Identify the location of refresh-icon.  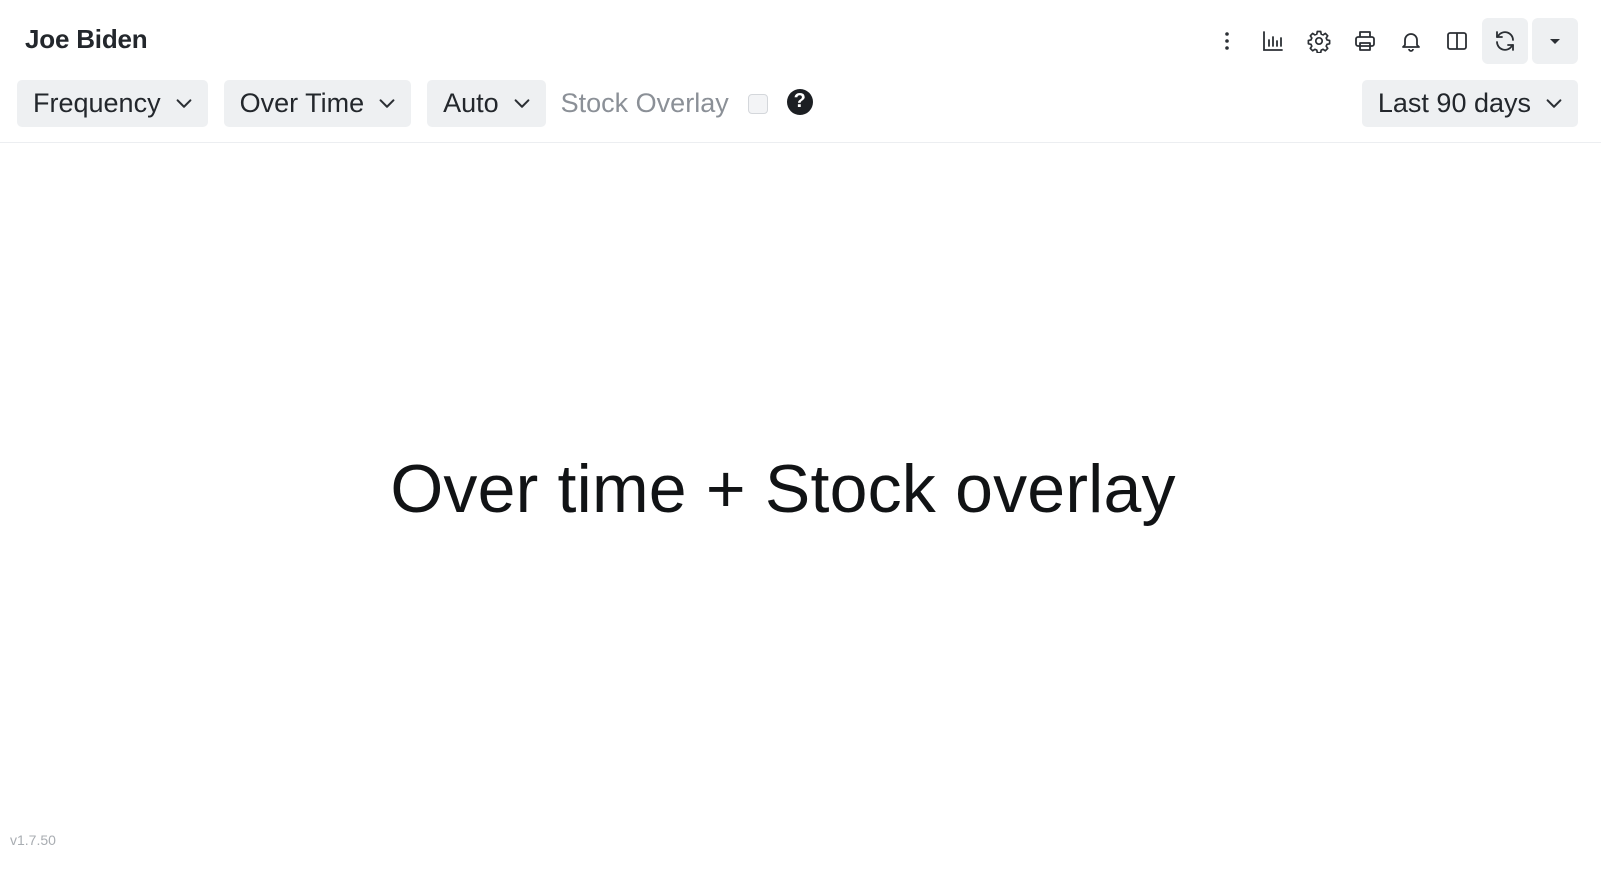
(1505, 41).